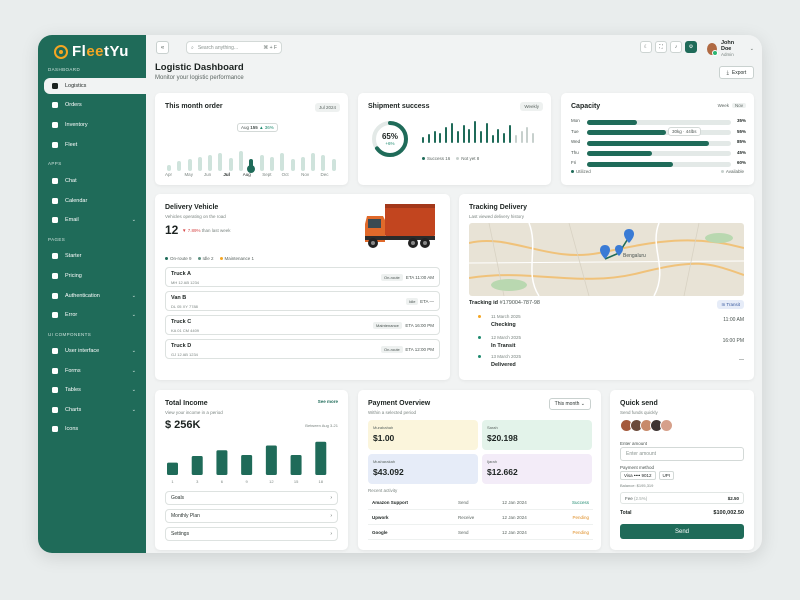 This screenshot has height=600, width=800. I want to click on step-dot, so click(479, 356).